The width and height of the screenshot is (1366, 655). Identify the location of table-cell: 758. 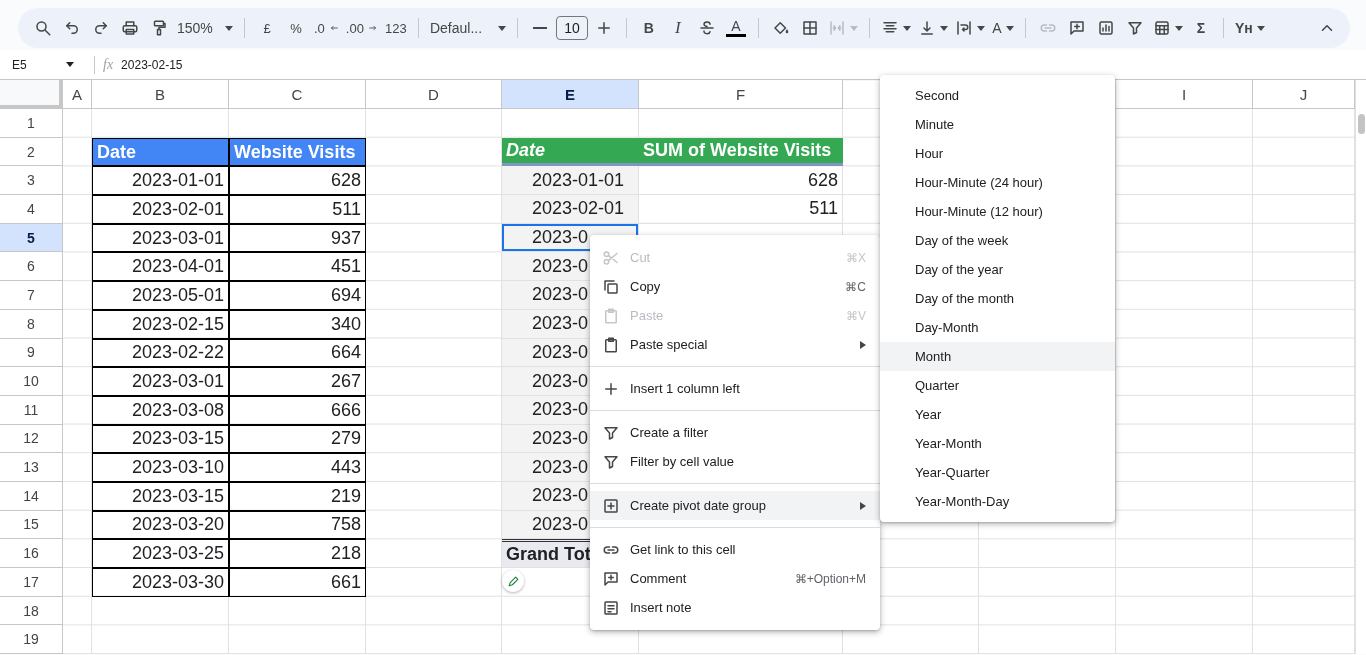
(297, 525).